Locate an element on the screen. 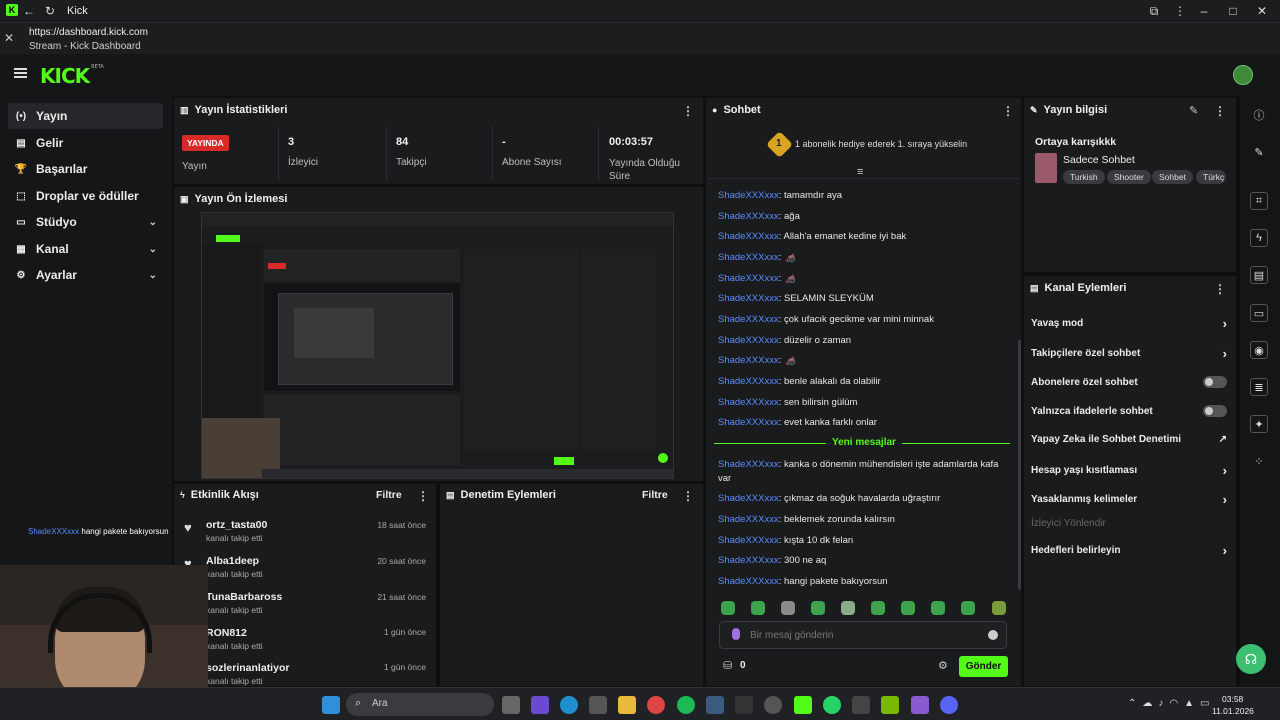 This screenshot has width=1280, height=720. preview-browser-bar is located at coordinates (437, 220).